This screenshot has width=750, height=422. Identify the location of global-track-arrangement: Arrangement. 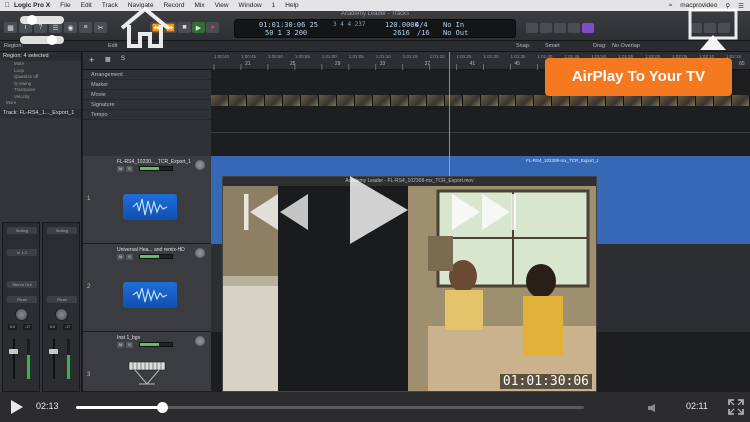
(147, 75).